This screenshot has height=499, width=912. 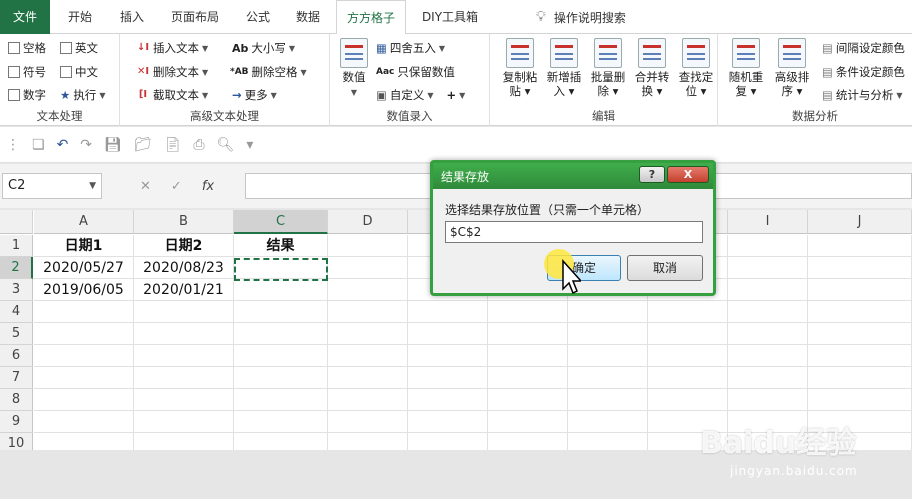 I want to click on row-header: 6, so click(x=16, y=356).